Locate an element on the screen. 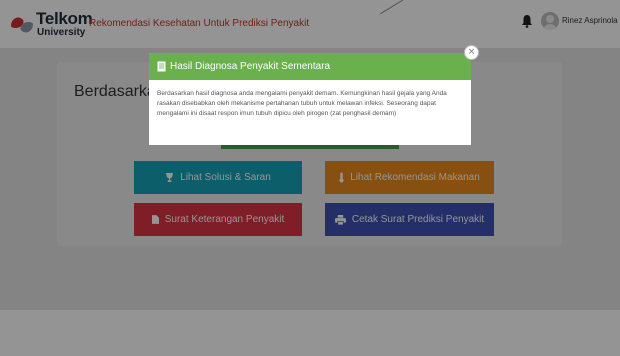 The image size is (620, 356). close-icon: × is located at coordinates (471, 52).